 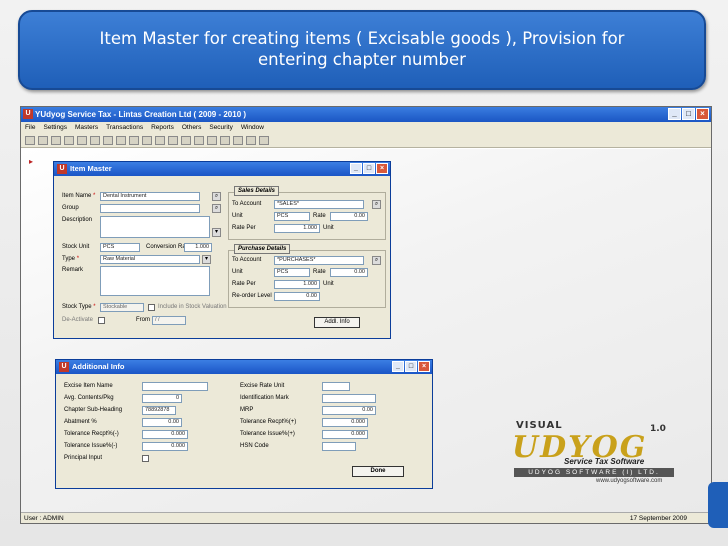 I want to click on purchase-to-account-field: *PURCHASES*, so click(x=319, y=260).